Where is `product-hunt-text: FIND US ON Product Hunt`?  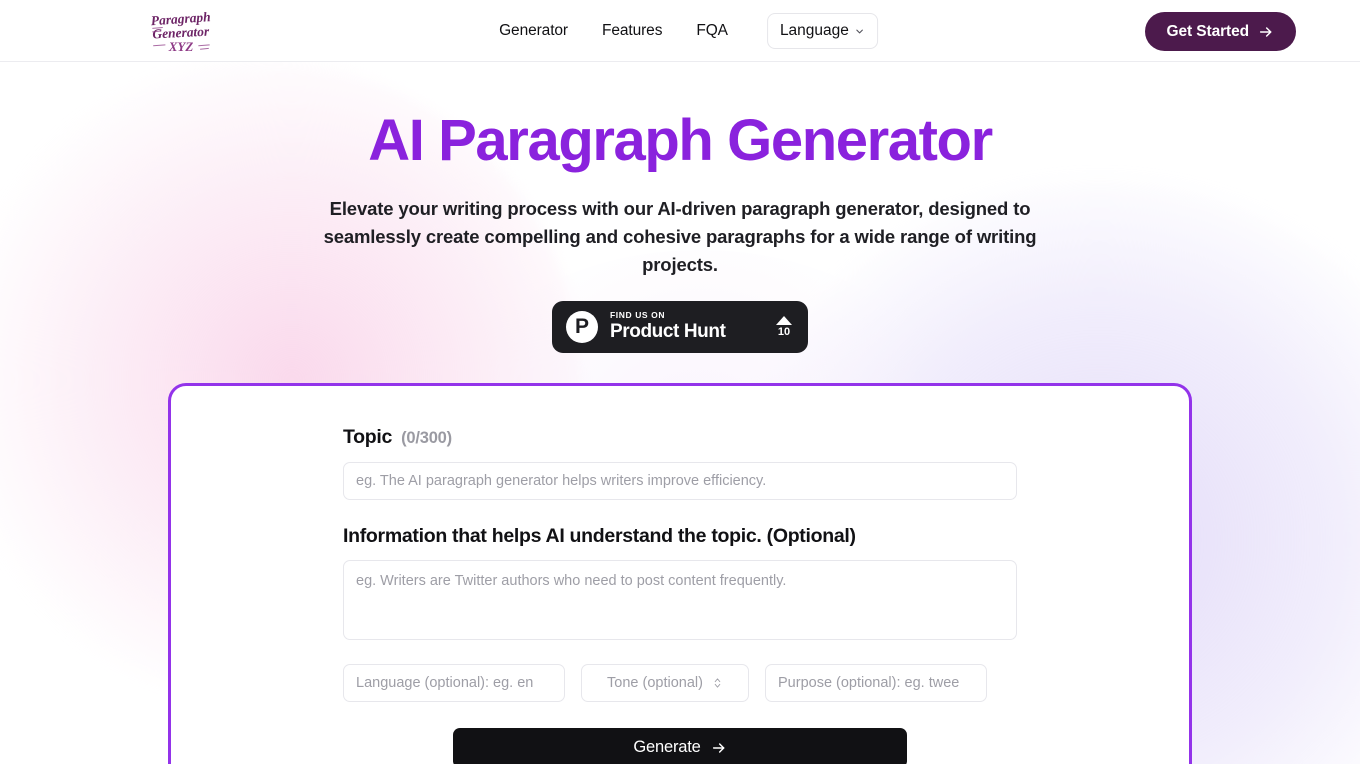
product-hunt-text: FIND US ON Product Hunt is located at coordinates (687, 326).